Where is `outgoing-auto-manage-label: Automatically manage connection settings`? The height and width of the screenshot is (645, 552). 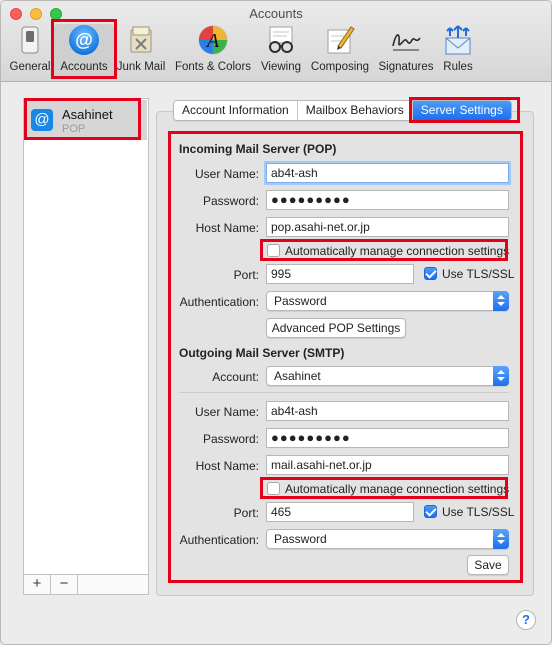
outgoing-auto-manage-label: Automatically manage connection settings is located at coordinates (397, 489).